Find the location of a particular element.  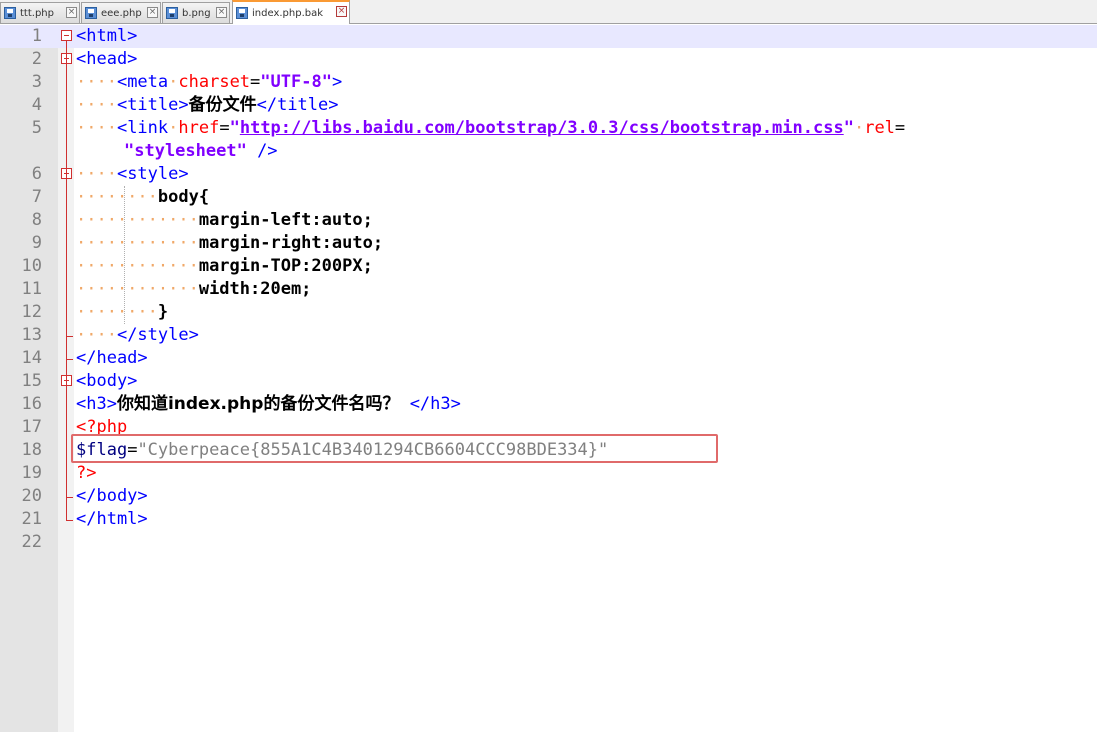

line-number: 4 is located at coordinates (36, 105).